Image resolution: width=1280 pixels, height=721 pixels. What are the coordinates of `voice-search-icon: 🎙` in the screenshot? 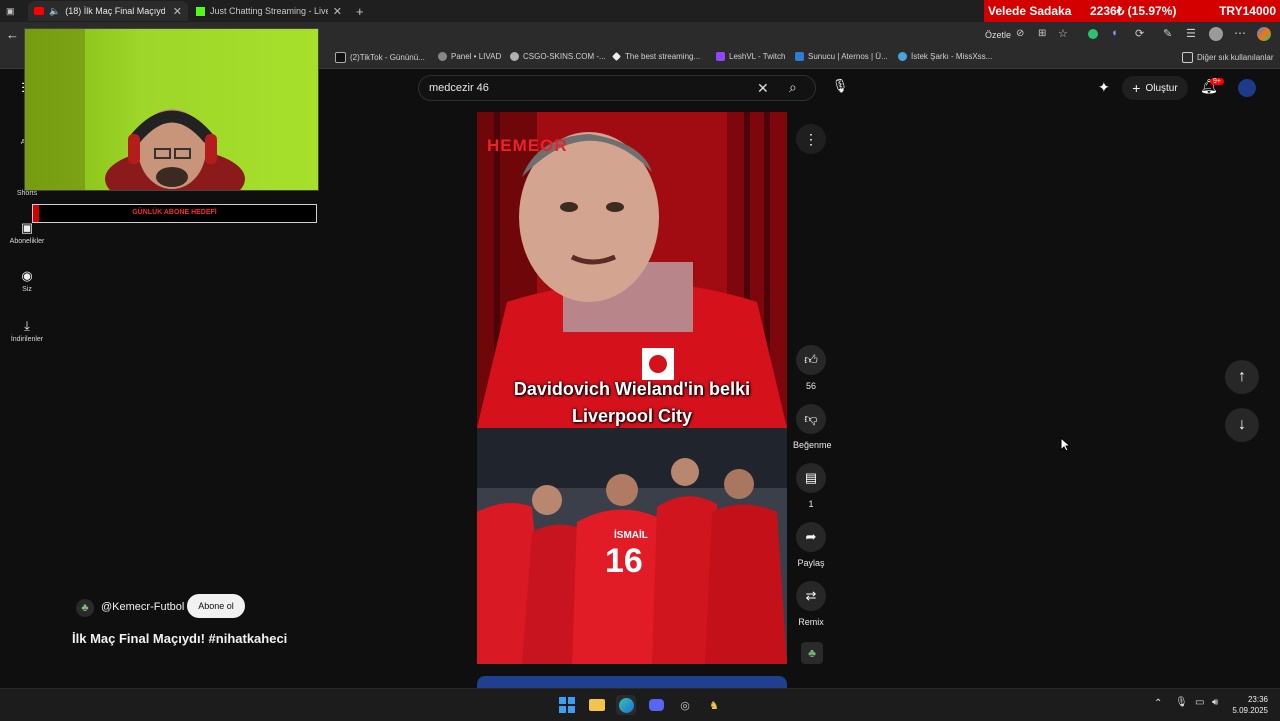 It's located at (840, 88).